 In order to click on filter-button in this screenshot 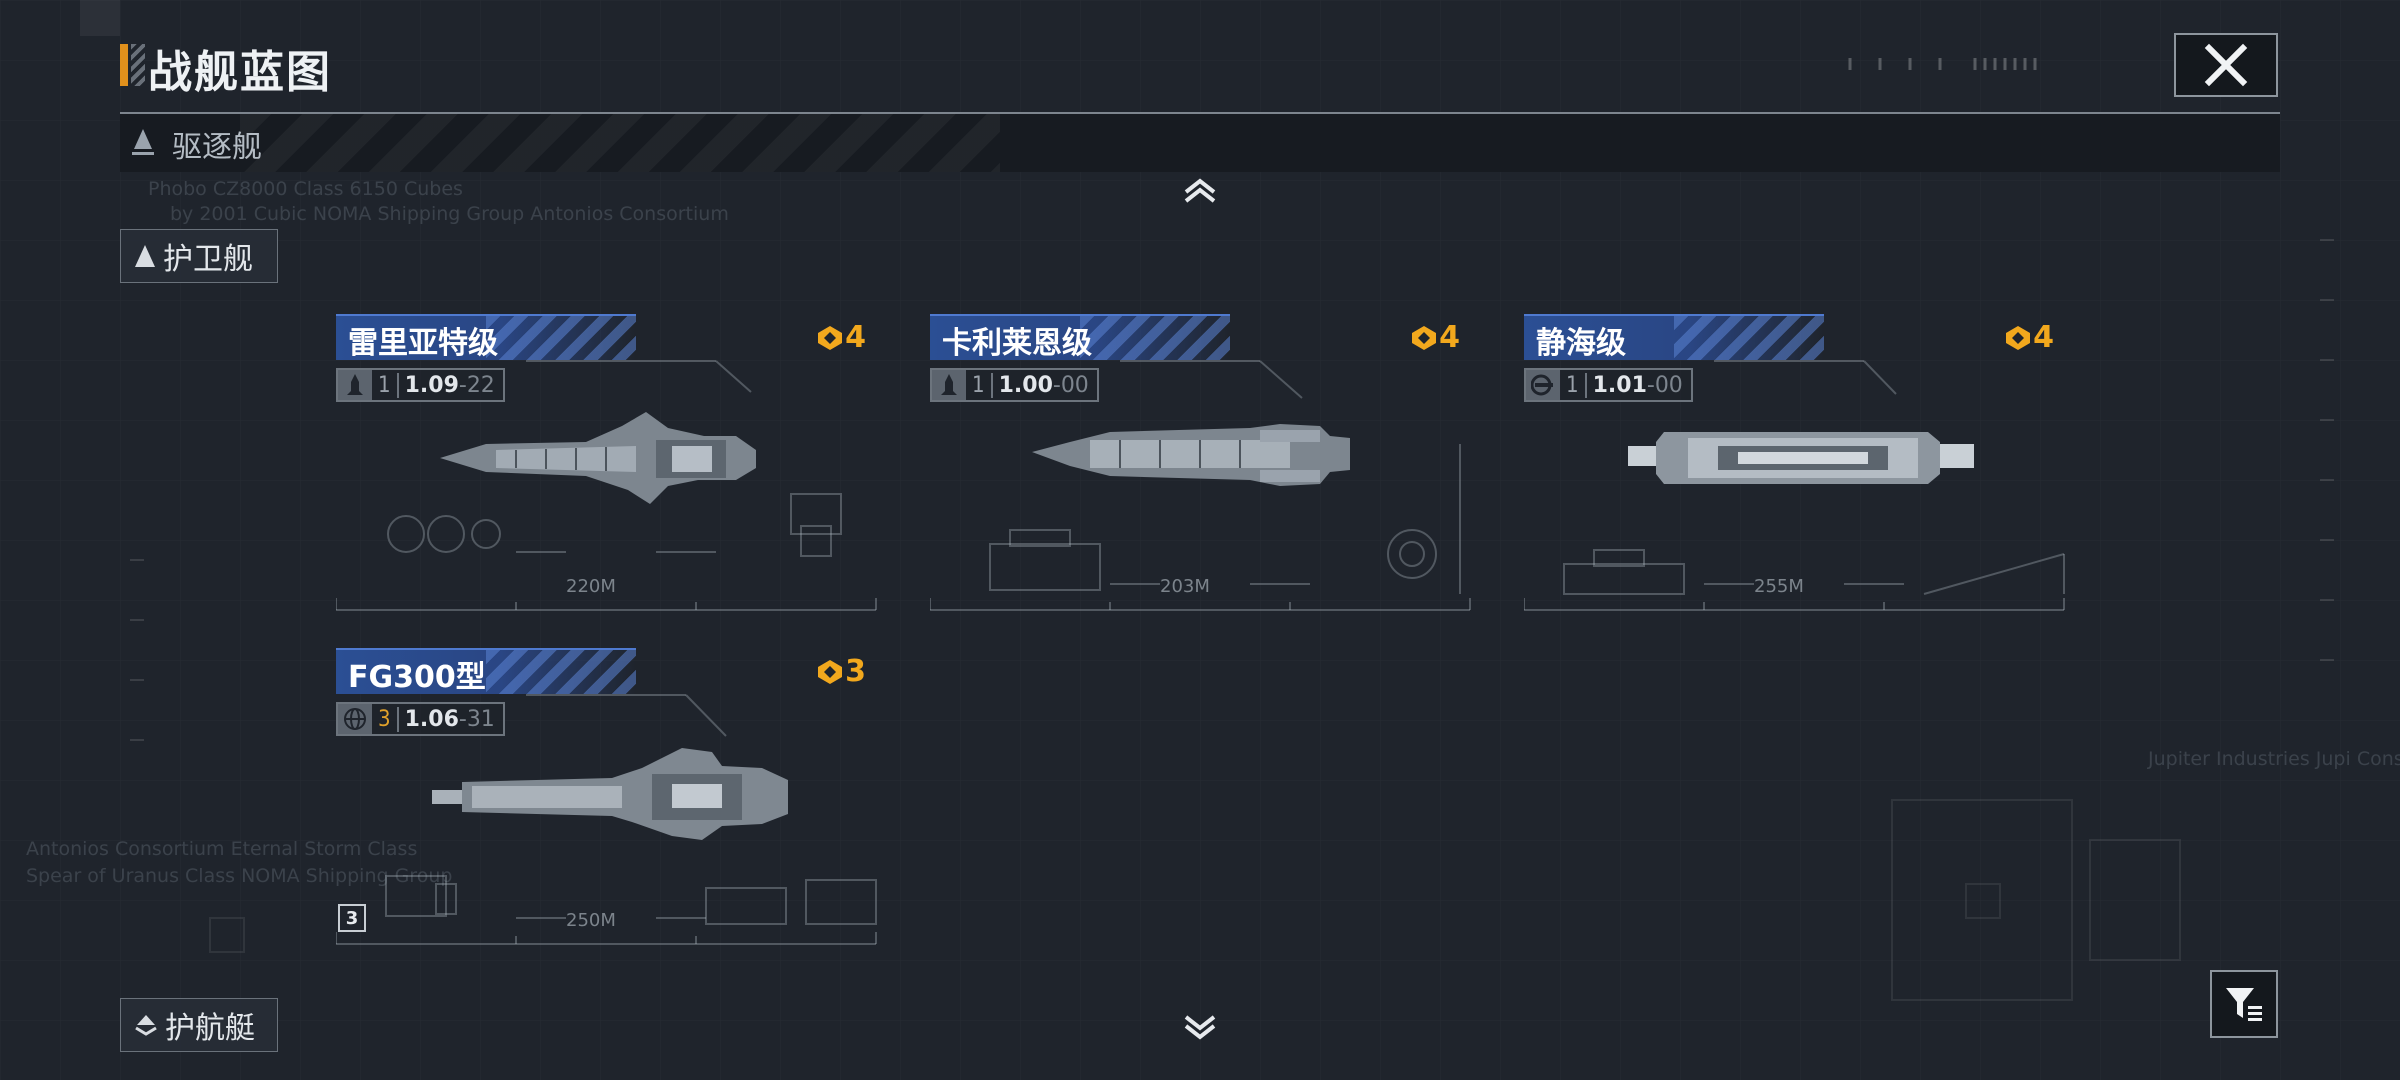, I will do `click(2244, 1004)`.